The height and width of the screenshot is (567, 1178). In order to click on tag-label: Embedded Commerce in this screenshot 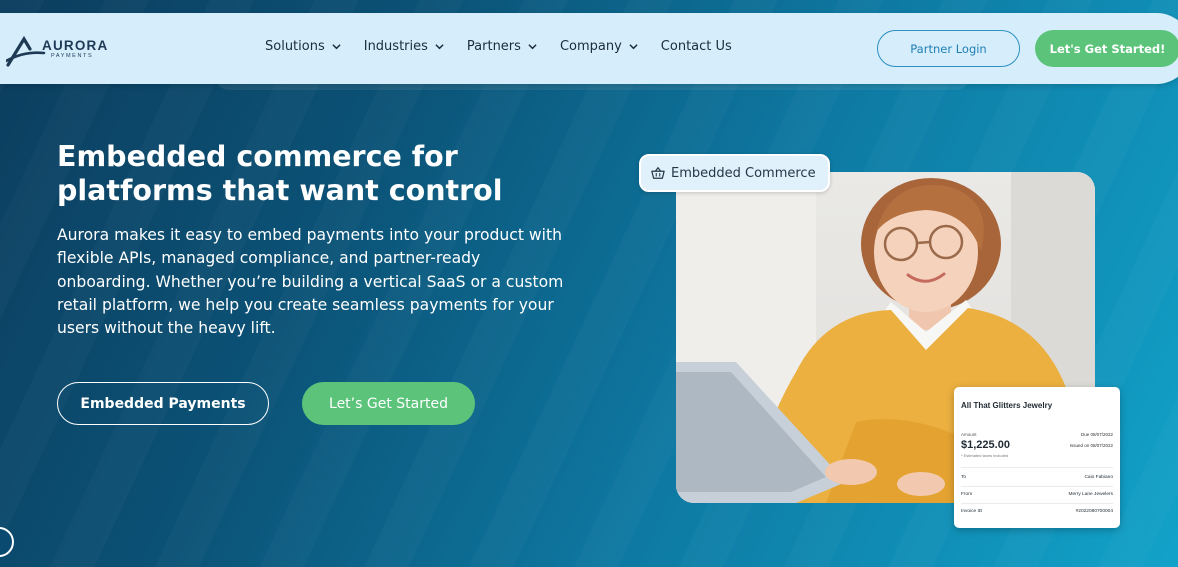, I will do `click(743, 173)`.